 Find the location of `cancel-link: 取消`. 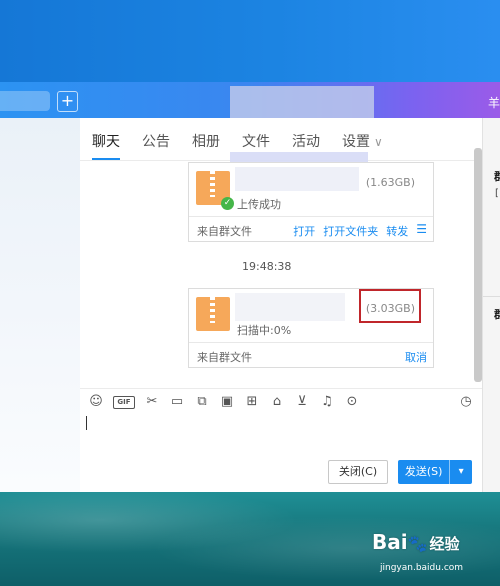

cancel-link: 取消 is located at coordinates (416, 357).